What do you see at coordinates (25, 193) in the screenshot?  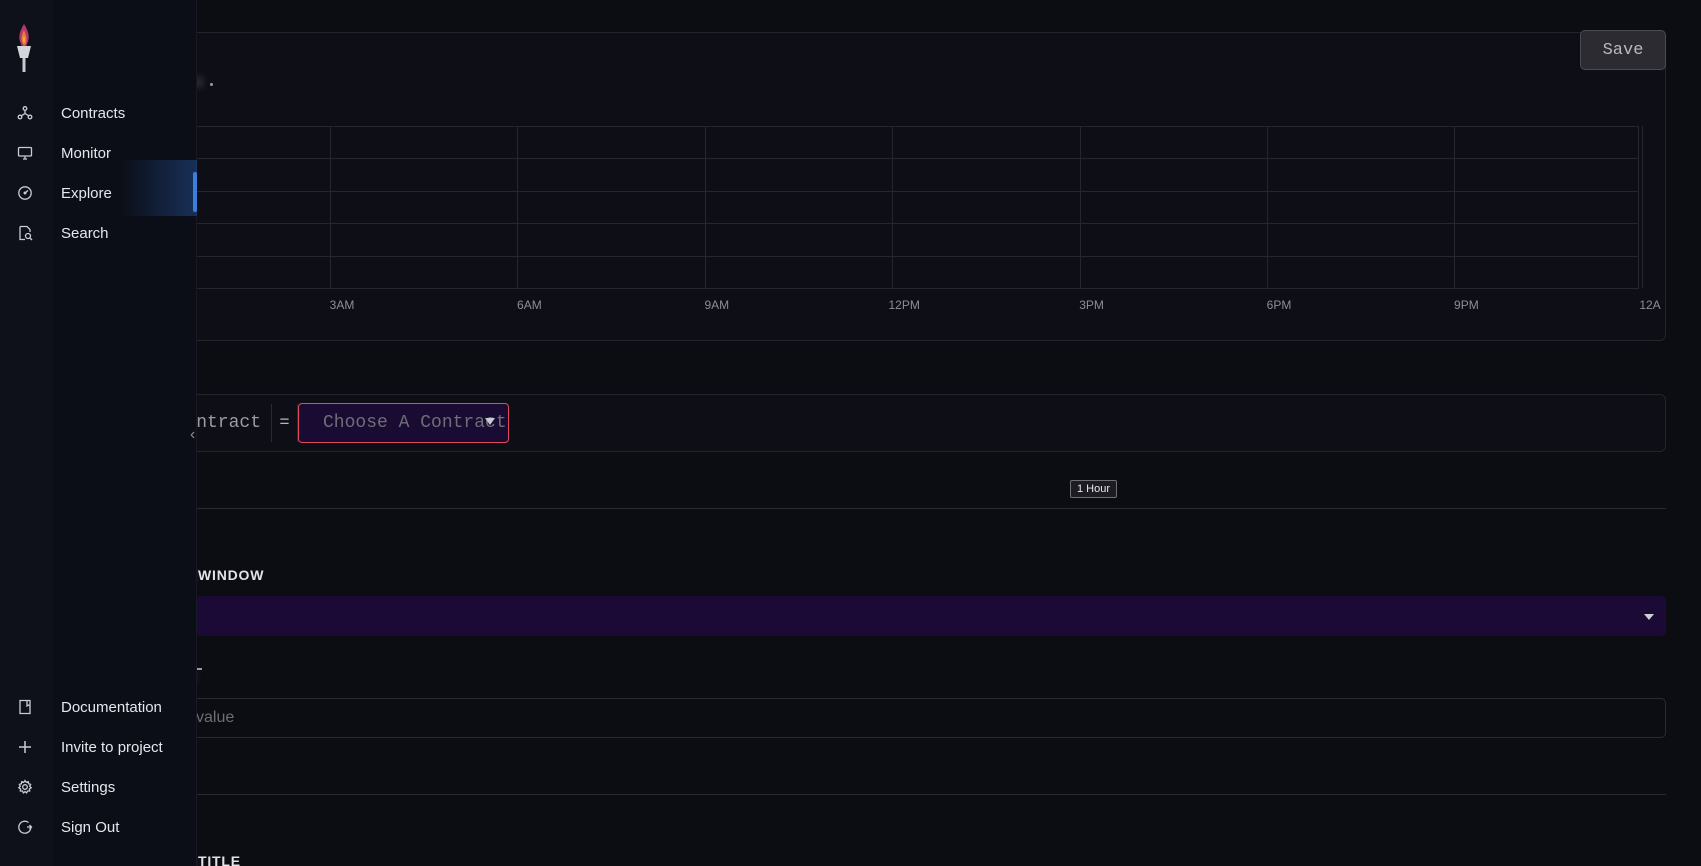 I see `explore-icon` at bounding box center [25, 193].